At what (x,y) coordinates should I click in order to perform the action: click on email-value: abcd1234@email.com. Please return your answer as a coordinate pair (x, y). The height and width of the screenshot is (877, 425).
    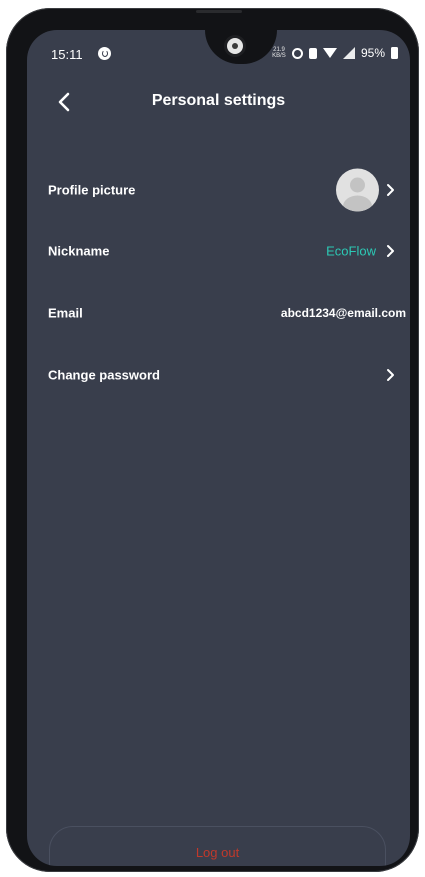
    Looking at the image, I should click on (343, 313).